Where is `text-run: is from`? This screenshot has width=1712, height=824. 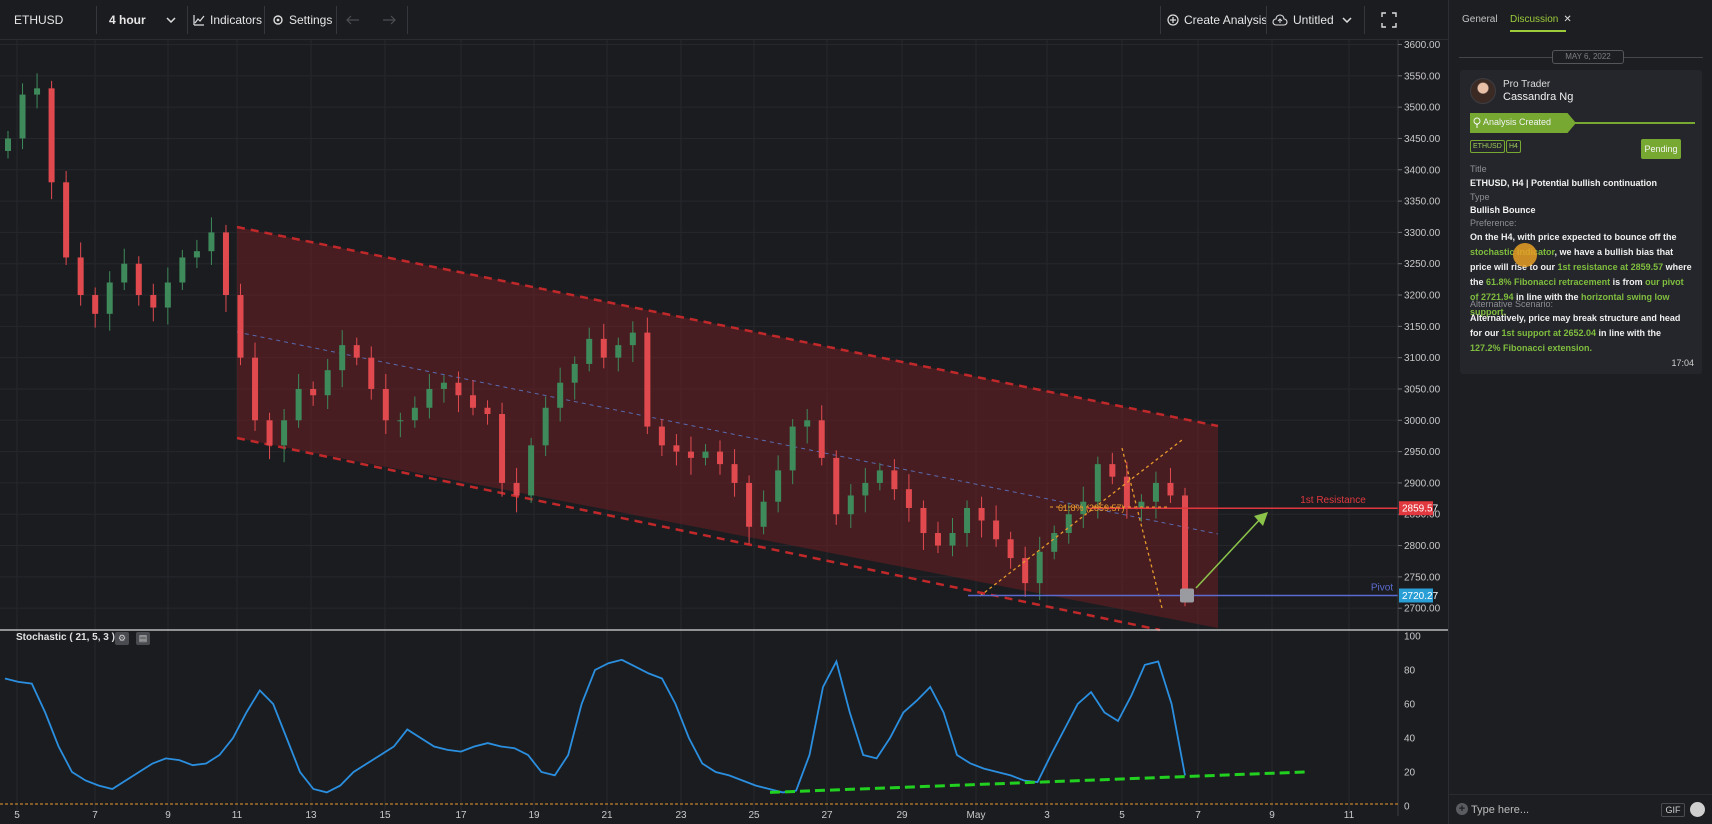
text-run: is from is located at coordinates (1628, 282).